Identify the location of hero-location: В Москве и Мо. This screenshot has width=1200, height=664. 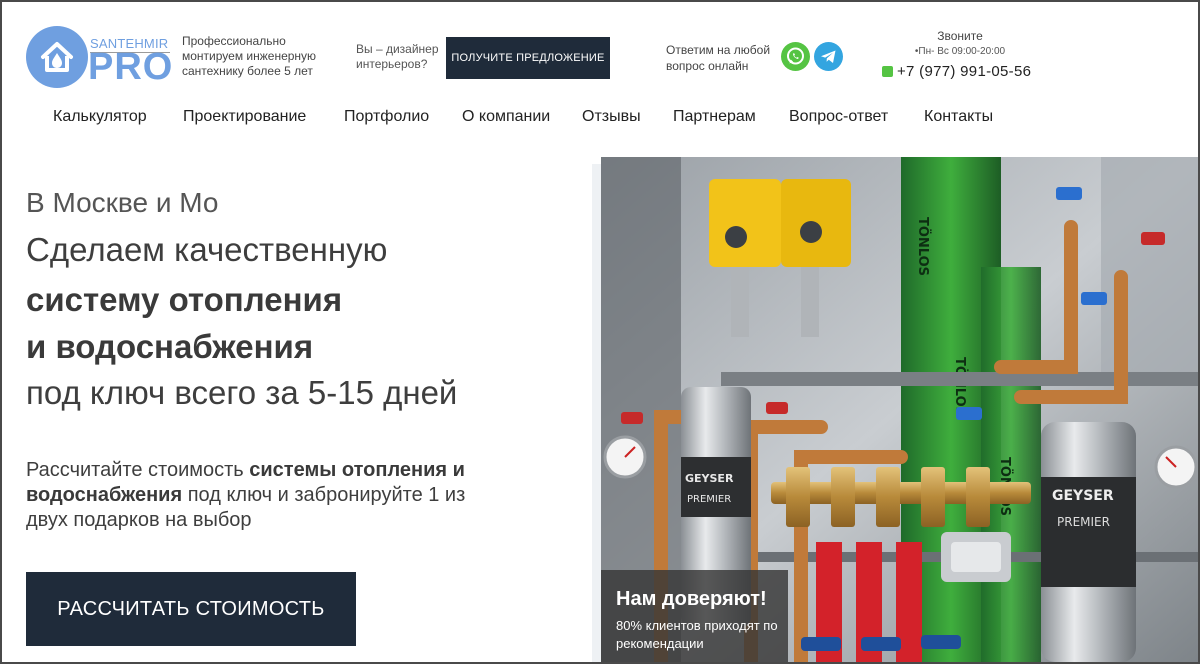
(122, 202).